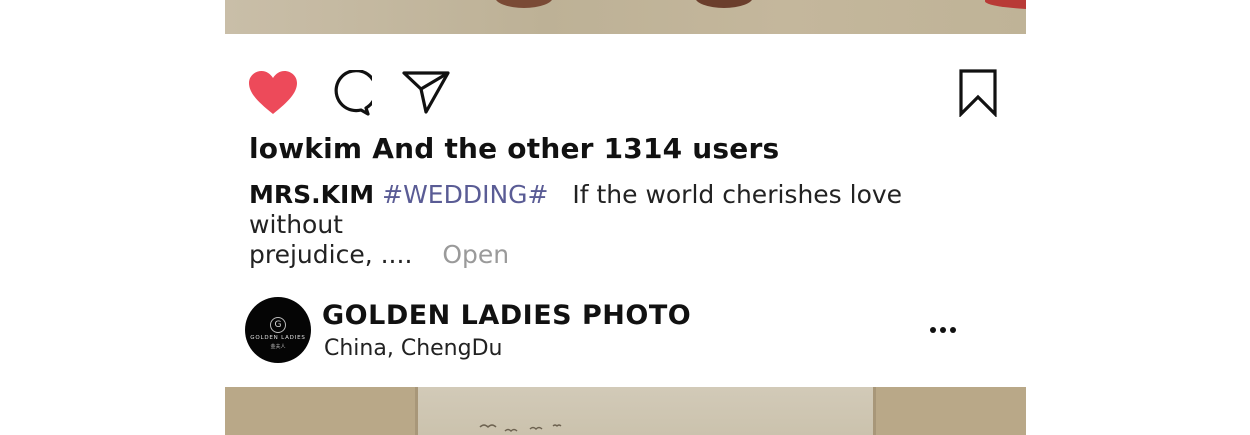 The width and height of the screenshot is (1250, 435). What do you see at coordinates (273, 93) in the screenshot?
I see `heart-icon` at bounding box center [273, 93].